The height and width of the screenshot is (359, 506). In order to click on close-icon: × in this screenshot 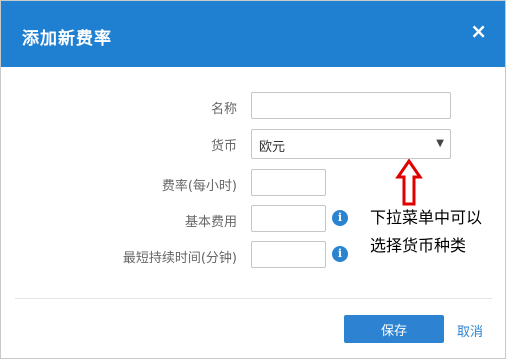, I will do `click(478, 31)`.